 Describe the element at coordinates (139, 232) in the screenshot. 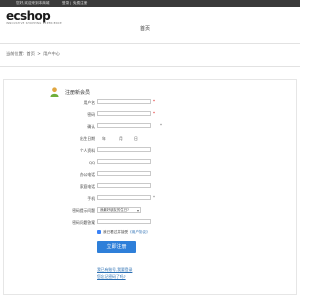

I see `agreement-link: 《用户协议》` at that location.